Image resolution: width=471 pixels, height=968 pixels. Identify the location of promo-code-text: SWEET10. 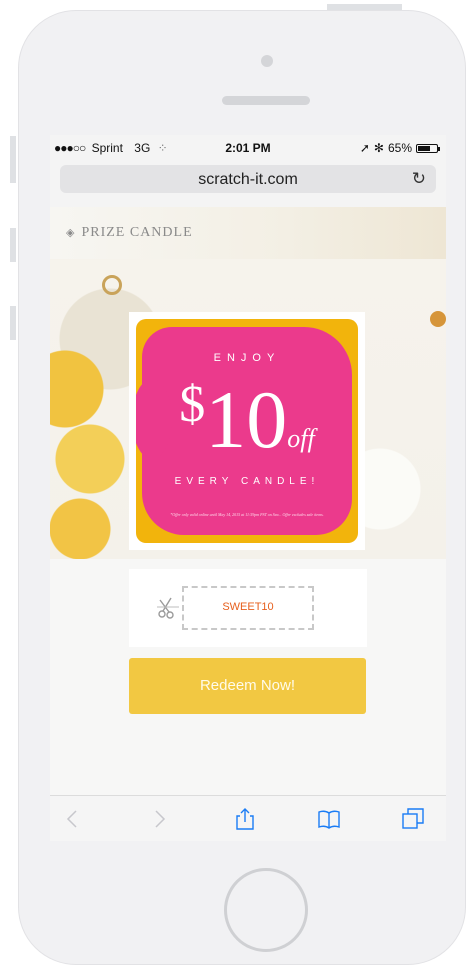
(248, 607).